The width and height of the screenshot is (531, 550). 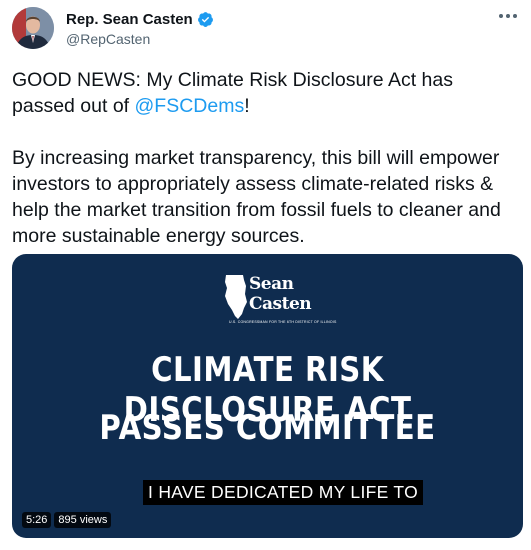 I want to click on portrait-avatar-icon, so click(x=33, y=28).